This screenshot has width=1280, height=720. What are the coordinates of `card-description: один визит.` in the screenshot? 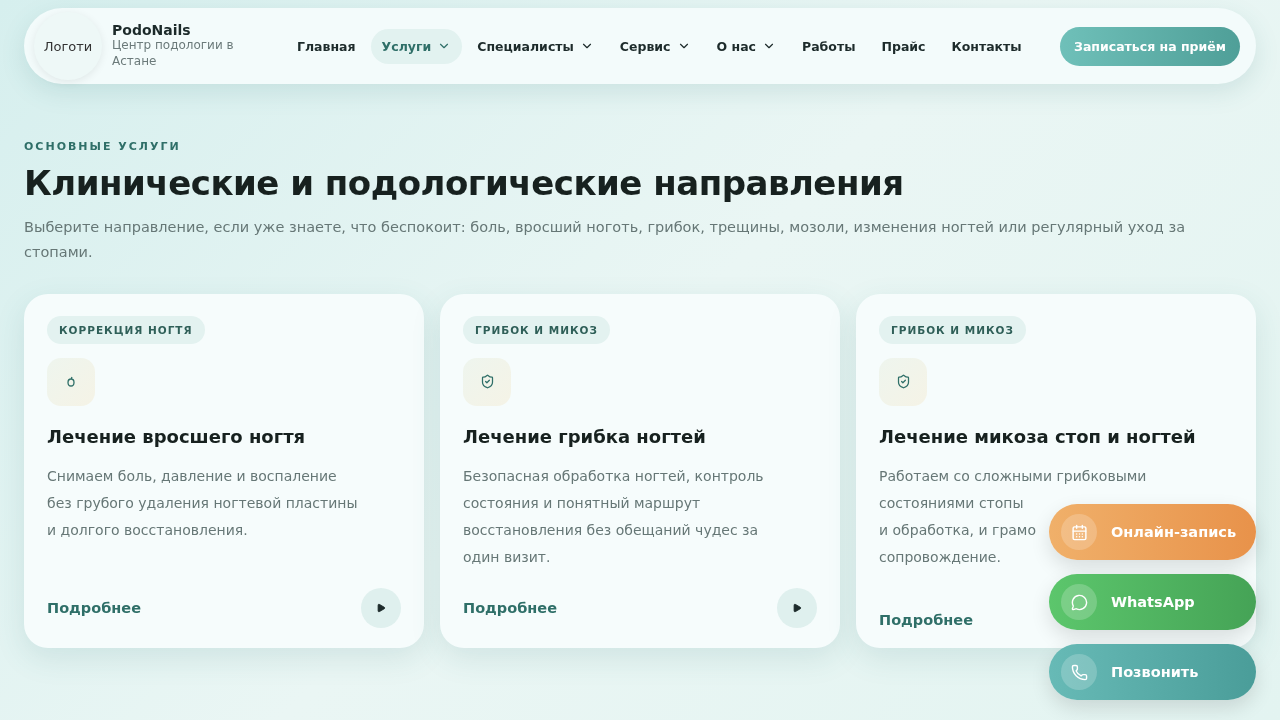 It's located at (507, 557).